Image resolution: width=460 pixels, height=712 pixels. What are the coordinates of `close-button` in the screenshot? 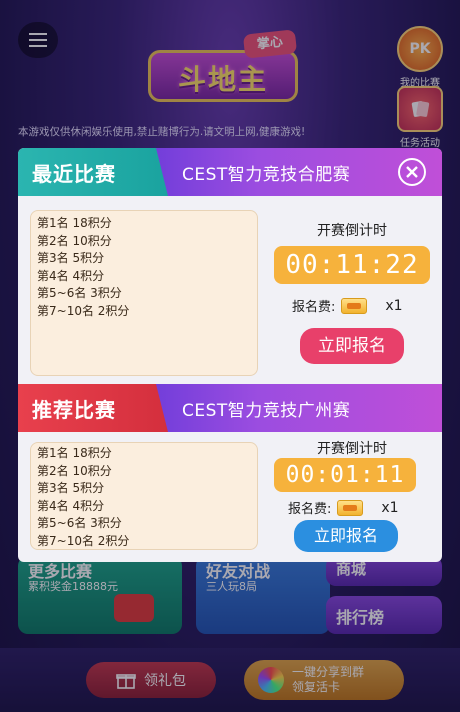 It's located at (412, 172).